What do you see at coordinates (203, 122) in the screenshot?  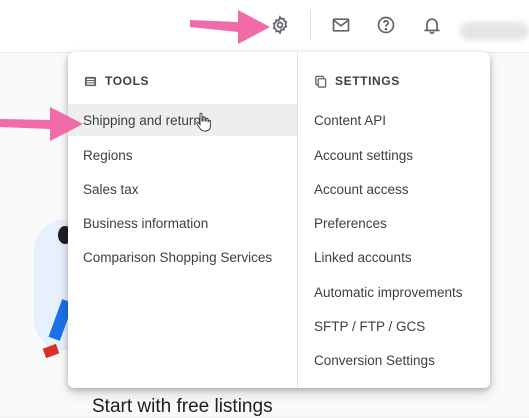 I see `hand-cursor-icon` at bounding box center [203, 122].